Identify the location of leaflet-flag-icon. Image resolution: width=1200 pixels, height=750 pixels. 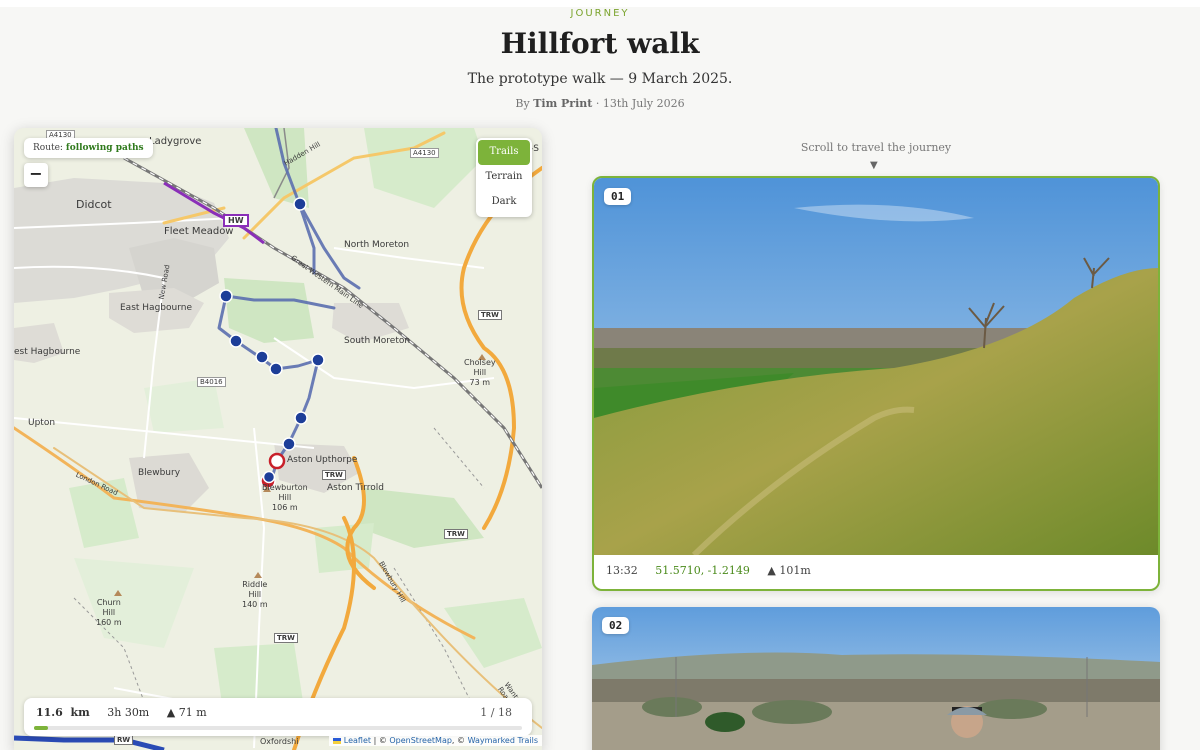
(337, 740).